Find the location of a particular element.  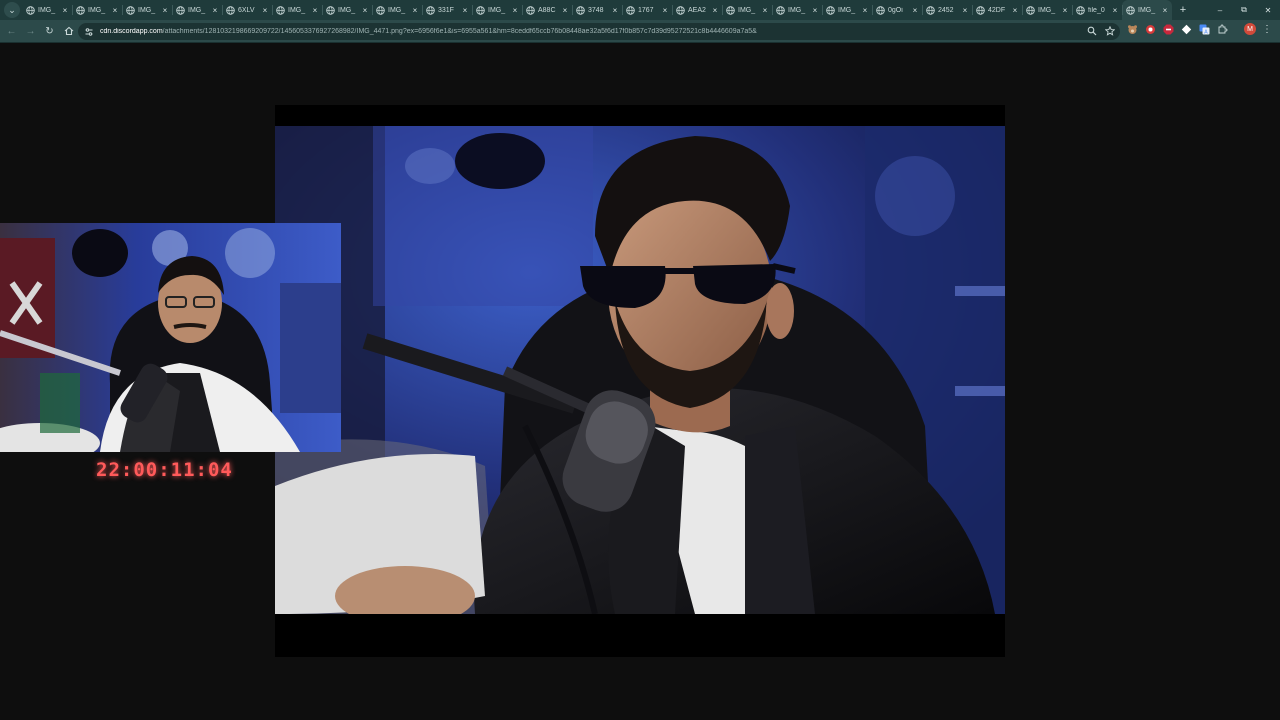

bookmark-button is located at coordinates (1110, 31).